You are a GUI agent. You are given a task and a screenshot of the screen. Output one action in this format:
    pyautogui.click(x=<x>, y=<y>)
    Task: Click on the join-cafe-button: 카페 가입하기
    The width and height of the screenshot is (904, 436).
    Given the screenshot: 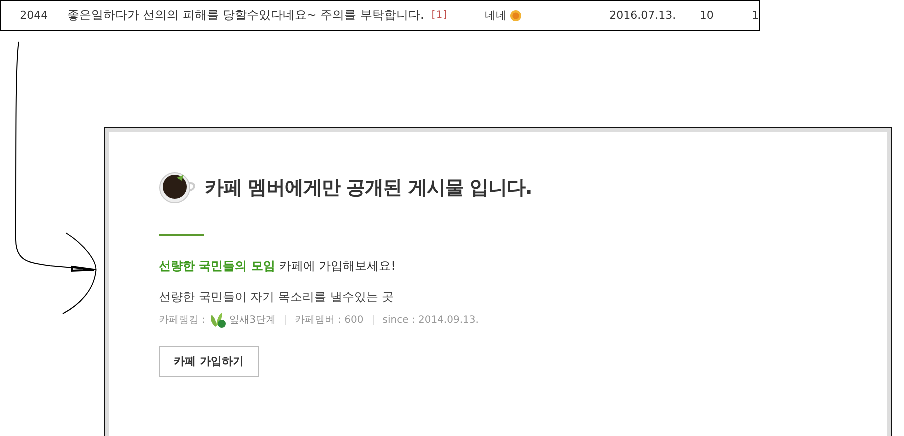 What is the action you would take?
    pyautogui.click(x=209, y=361)
    